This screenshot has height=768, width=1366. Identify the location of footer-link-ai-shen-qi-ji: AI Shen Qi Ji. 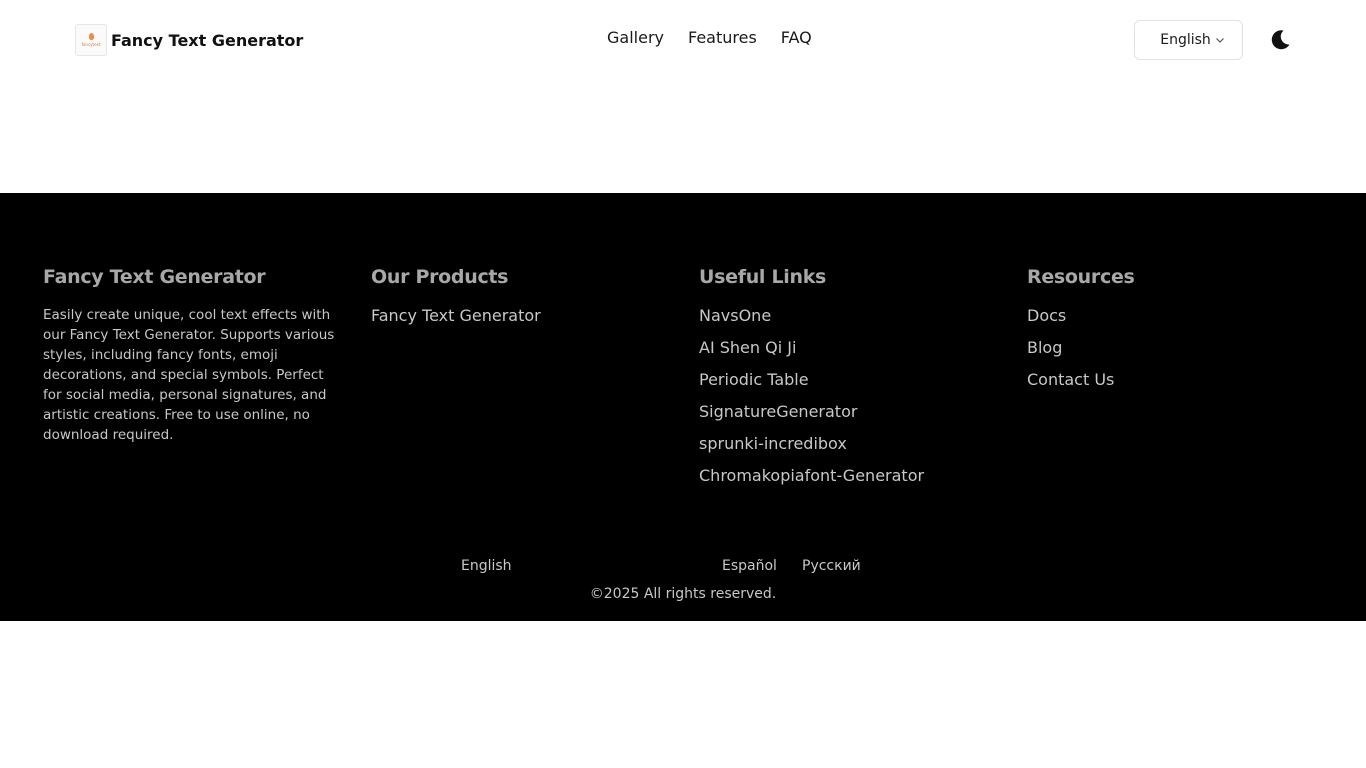
(811, 348).